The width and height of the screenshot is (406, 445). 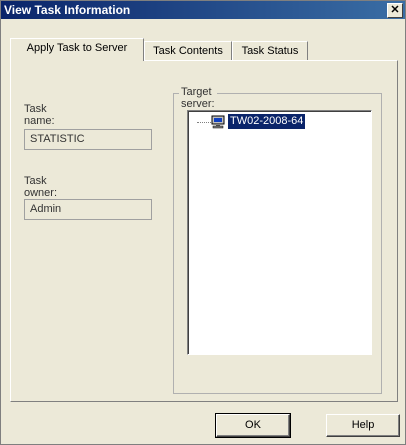 I want to click on close-button: ✕, so click(x=395, y=10).